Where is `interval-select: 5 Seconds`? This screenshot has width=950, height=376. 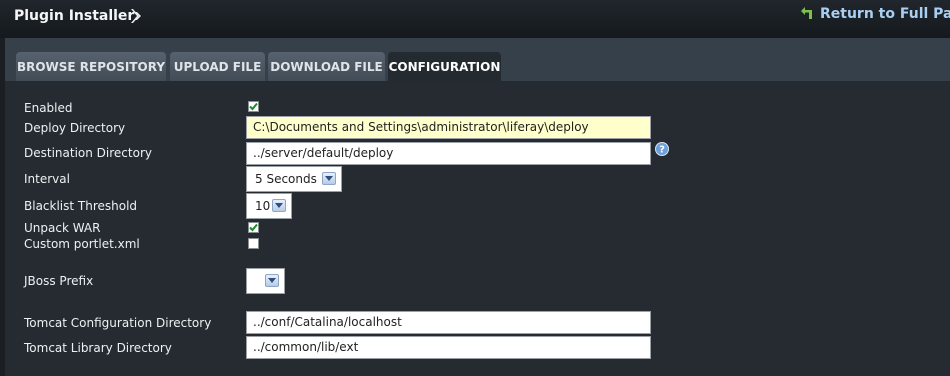
interval-select: 5 Seconds is located at coordinates (294, 179).